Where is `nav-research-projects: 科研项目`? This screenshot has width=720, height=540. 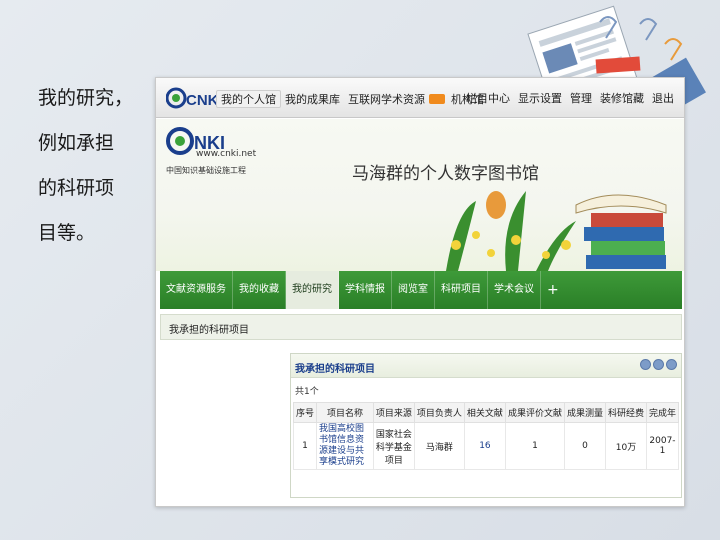
nav-research-projects: 科研项目 is located at coordinates (461, 290).